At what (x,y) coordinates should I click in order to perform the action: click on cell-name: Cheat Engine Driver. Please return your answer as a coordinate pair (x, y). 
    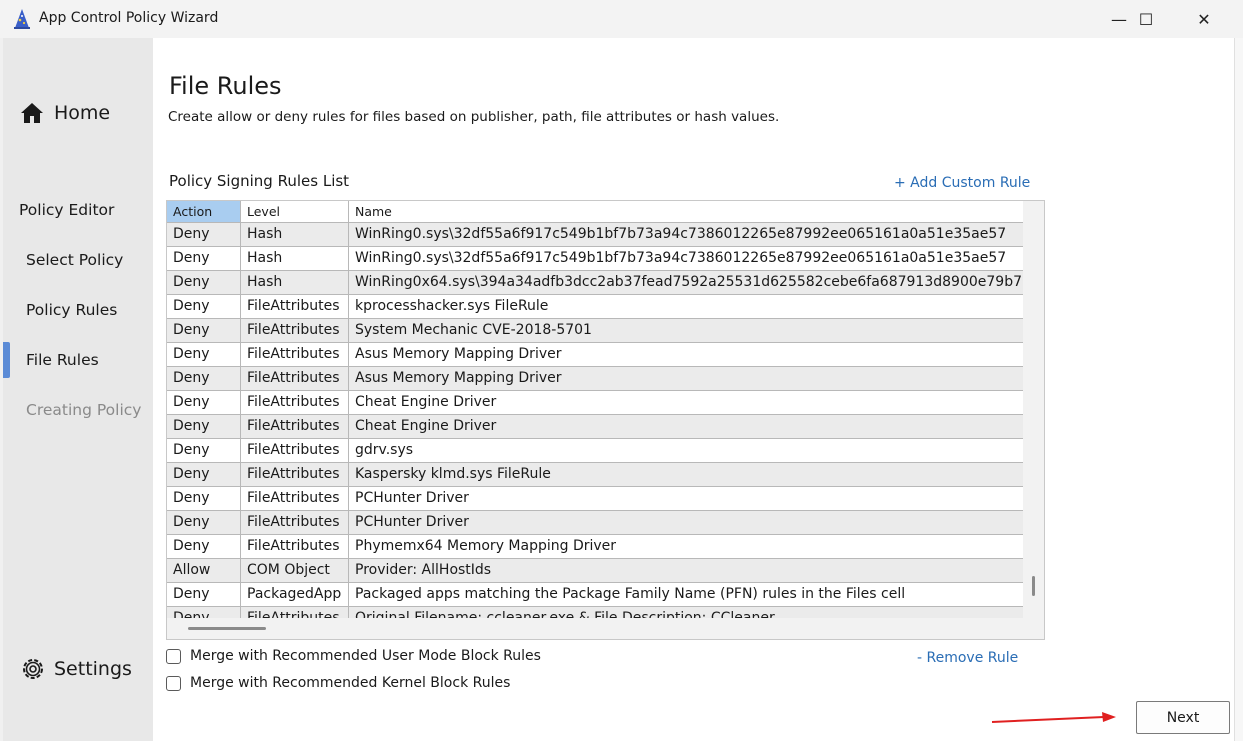
    Looking at the image, I should click on (686, 403).